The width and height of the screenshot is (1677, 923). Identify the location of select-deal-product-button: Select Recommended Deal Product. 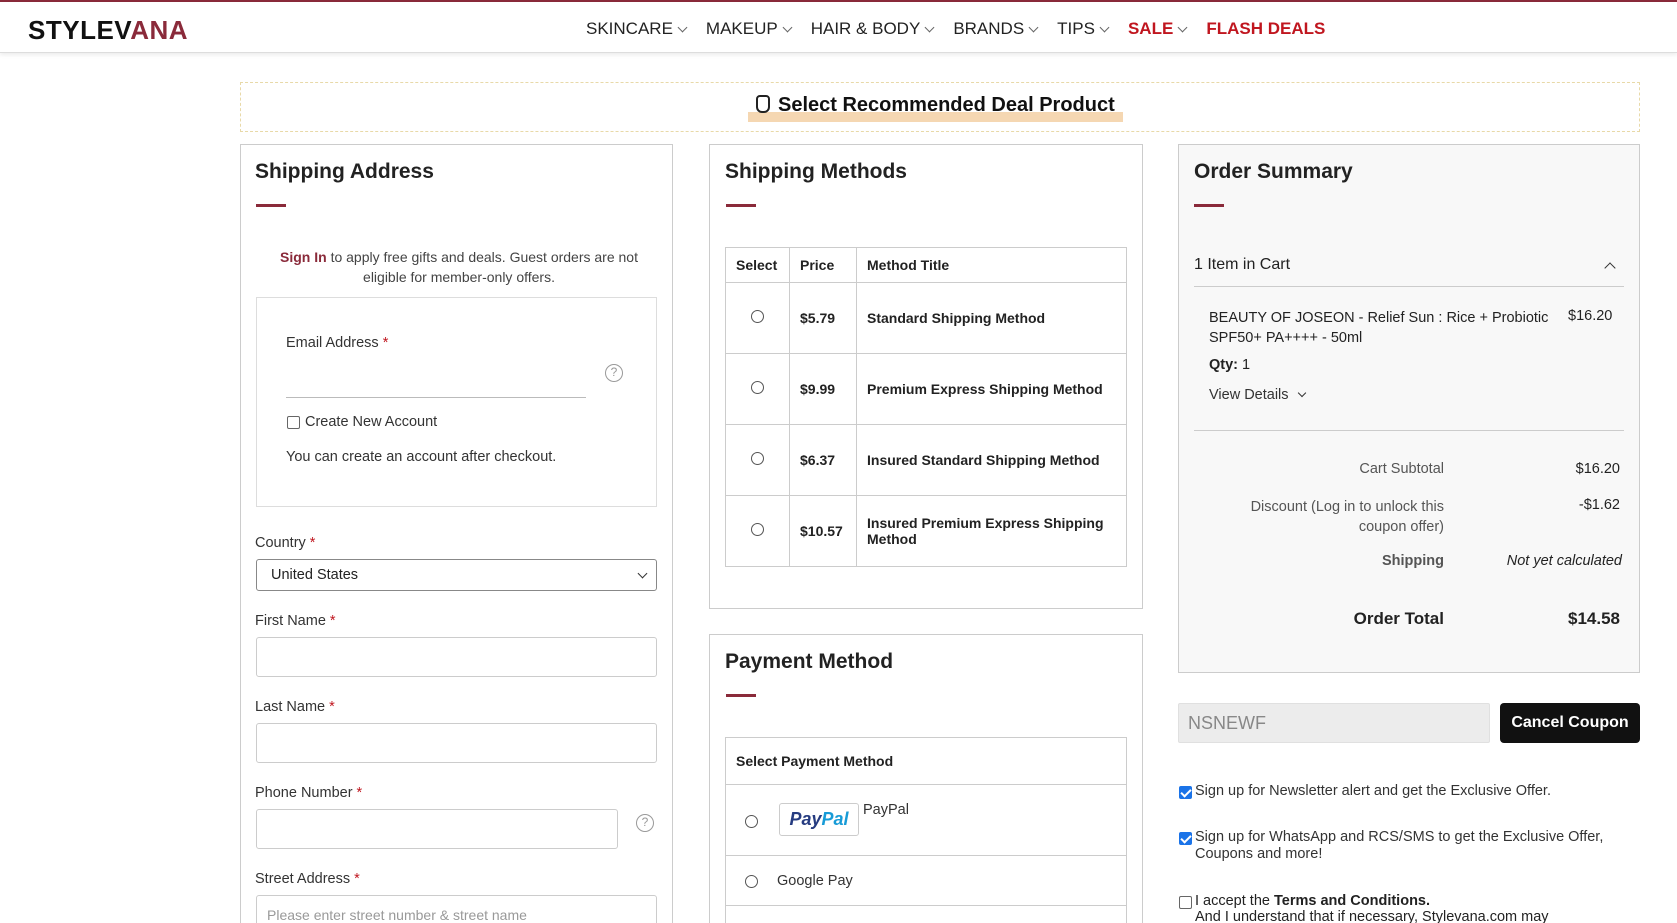
(935, 108).